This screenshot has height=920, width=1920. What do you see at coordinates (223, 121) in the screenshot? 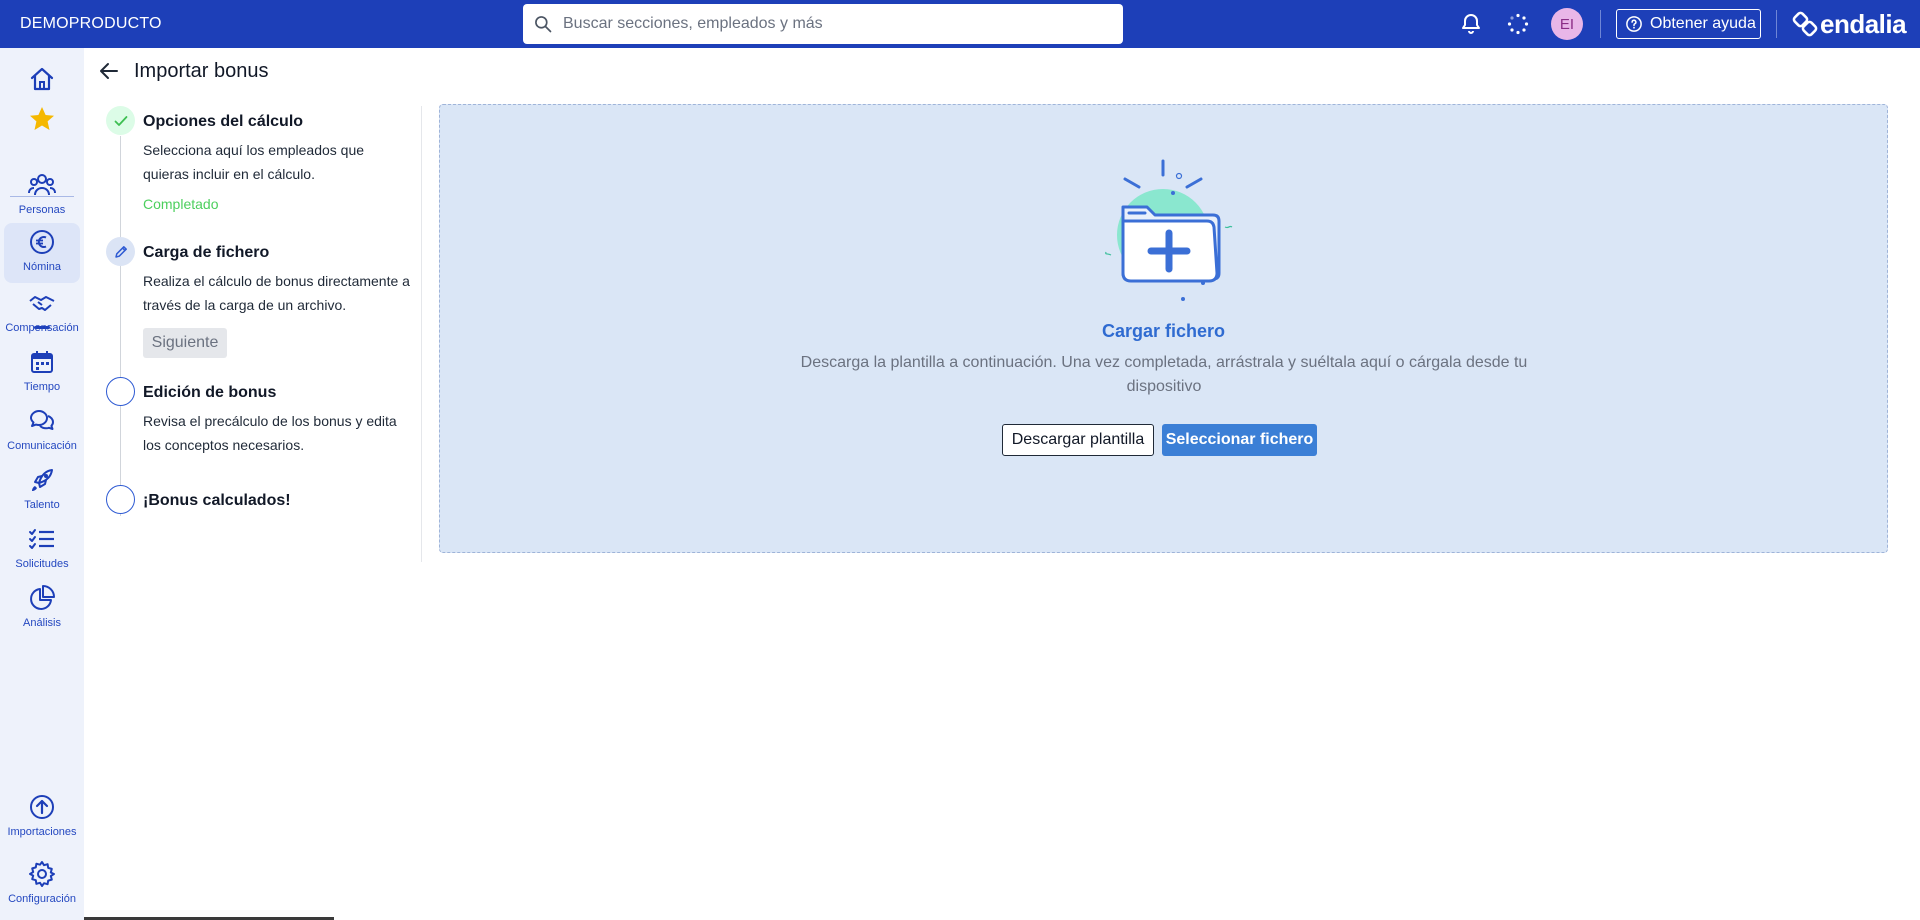
I see `step-title: Opciones del cálculo` at bounding box center [223, 121].